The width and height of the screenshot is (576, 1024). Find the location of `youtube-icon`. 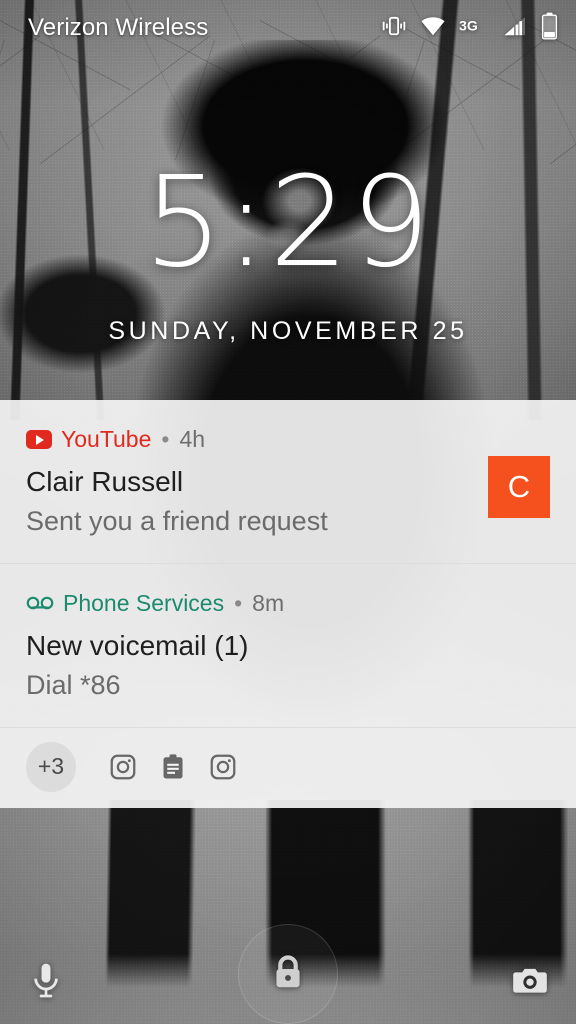

youtube-icon is located at coordinates (39, 439).